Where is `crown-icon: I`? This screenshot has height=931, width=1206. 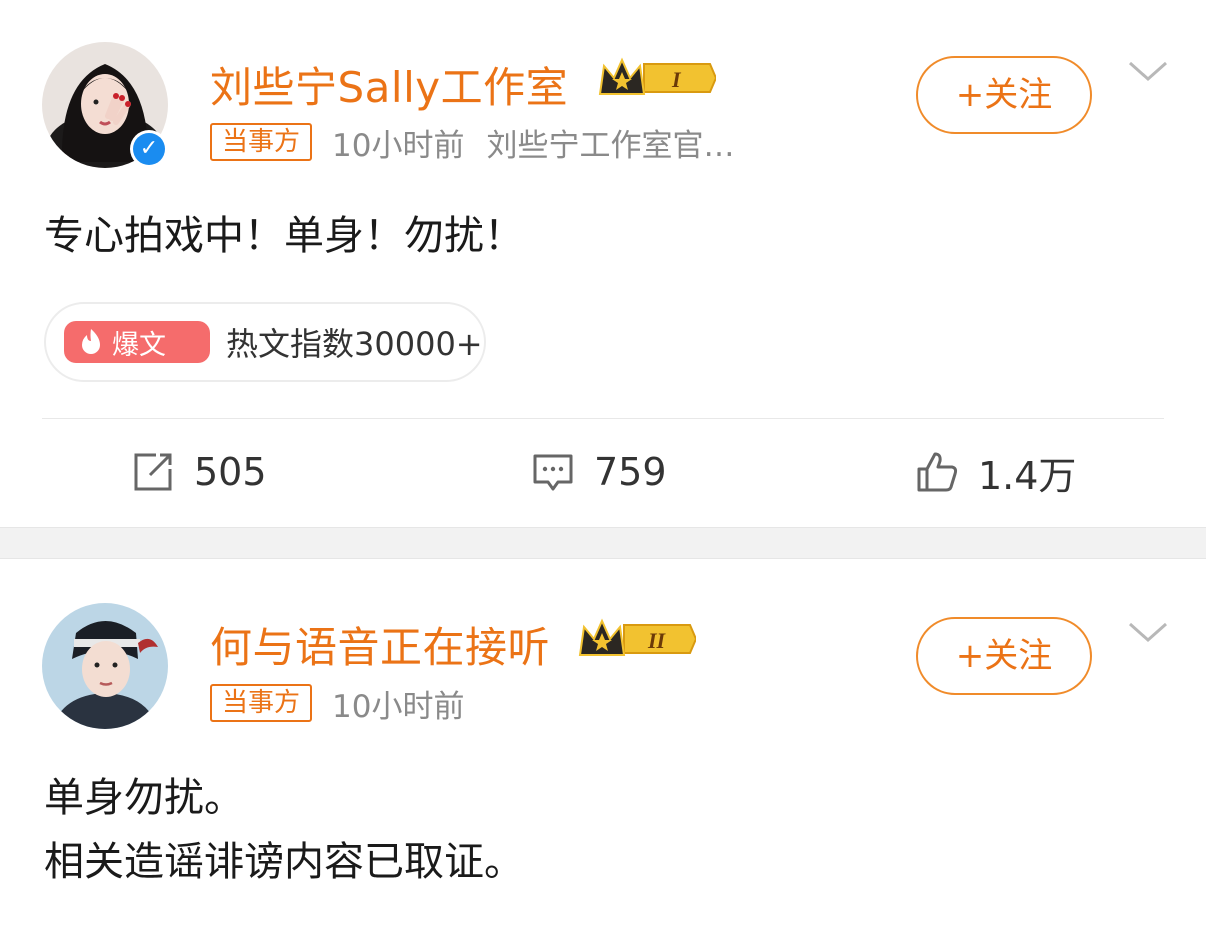 crown-icon: I is located at coordinates (657, 76).